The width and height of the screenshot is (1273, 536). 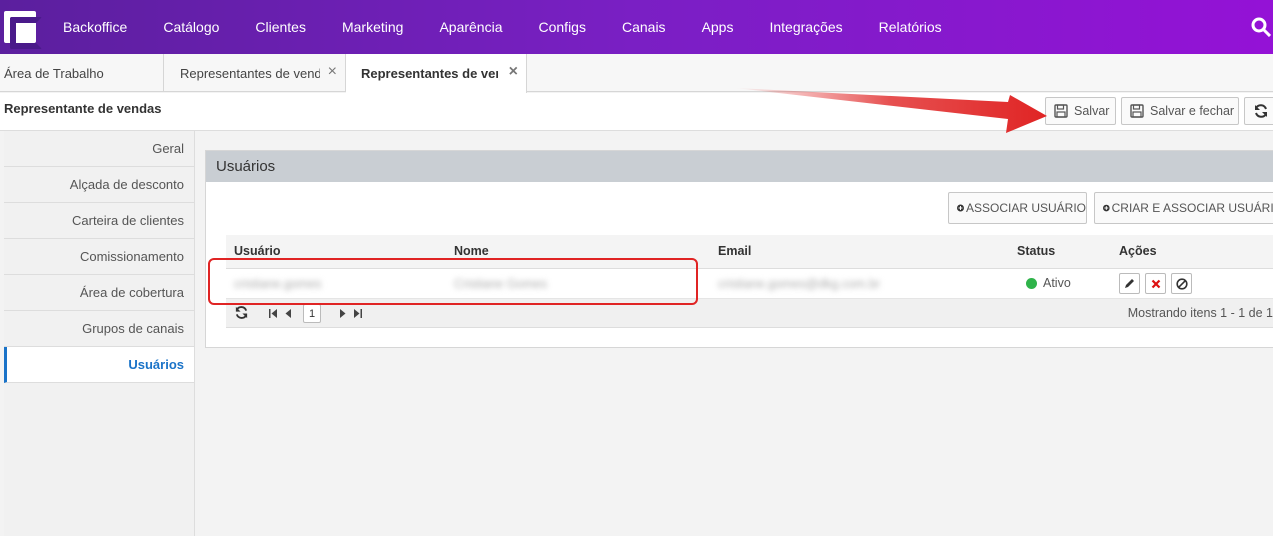 What do you see at coordinates (372, 27) in the screenshot?
I see `nav-marketing: Marketing` at bounding box center [372, 27].